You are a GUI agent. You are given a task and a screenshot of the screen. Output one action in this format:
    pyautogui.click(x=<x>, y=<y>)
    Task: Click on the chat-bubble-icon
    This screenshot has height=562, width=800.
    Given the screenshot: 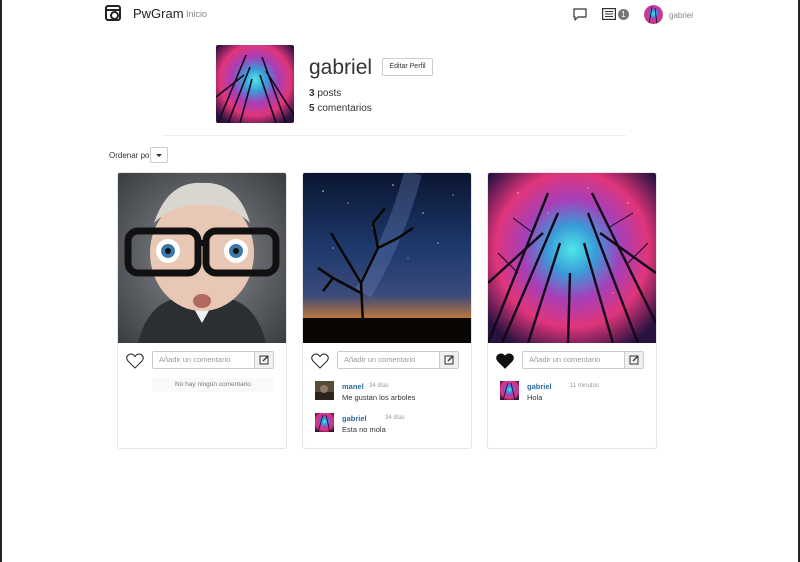 What is the action you would take?
    pyautogui.click(x=580, y=14)
    